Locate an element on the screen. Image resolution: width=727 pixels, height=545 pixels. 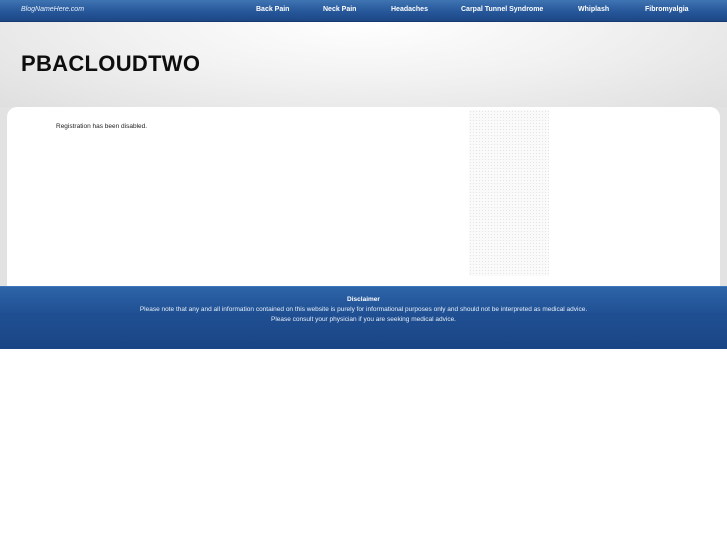
sidebar is located at coordinates (509, 193).